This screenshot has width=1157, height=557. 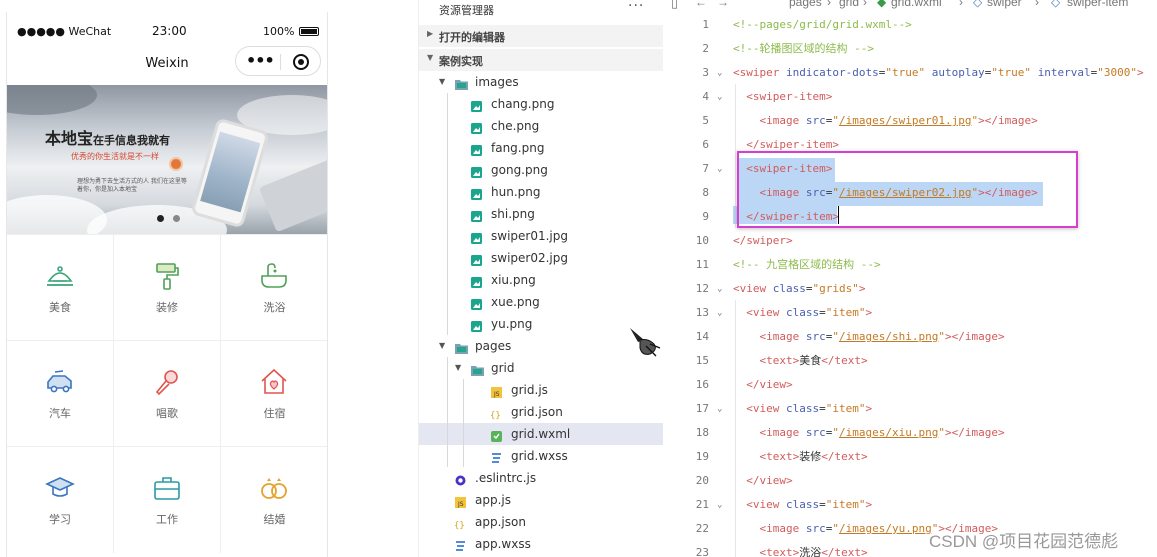 I want to click on tree-file-gong-png: gong.png, so click(x=541, y=170).